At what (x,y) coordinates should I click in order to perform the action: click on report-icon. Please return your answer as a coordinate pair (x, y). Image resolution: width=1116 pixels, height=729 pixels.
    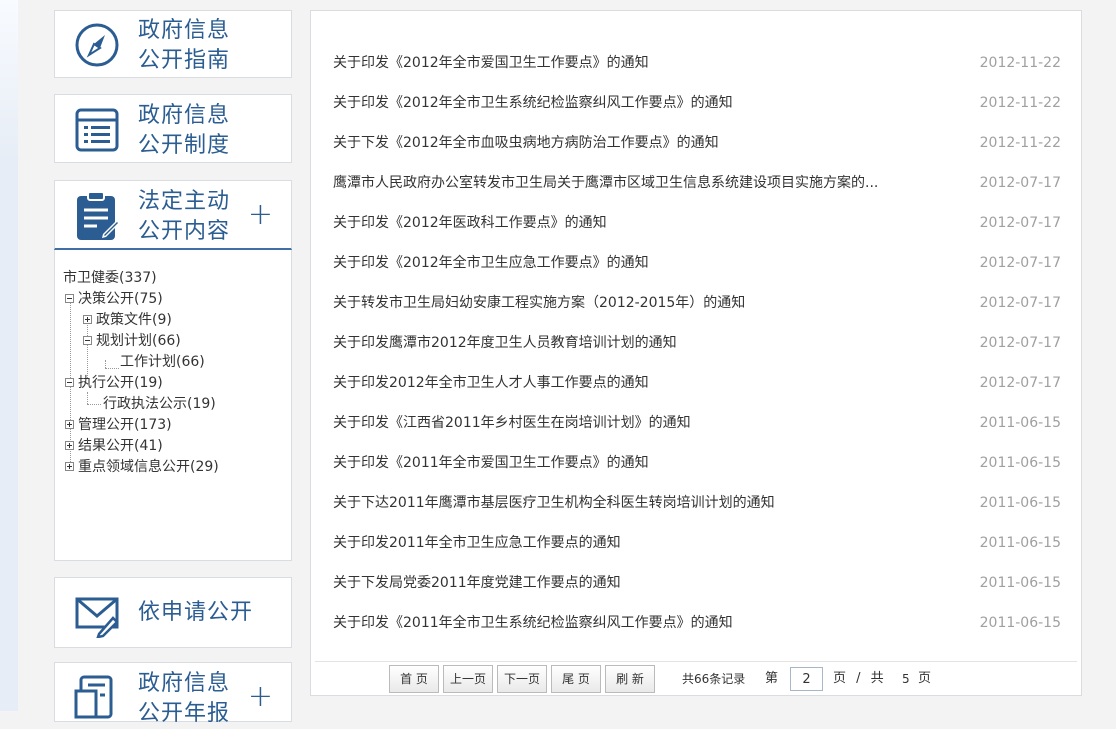
    Looking at the image, I should click on (97, 697).